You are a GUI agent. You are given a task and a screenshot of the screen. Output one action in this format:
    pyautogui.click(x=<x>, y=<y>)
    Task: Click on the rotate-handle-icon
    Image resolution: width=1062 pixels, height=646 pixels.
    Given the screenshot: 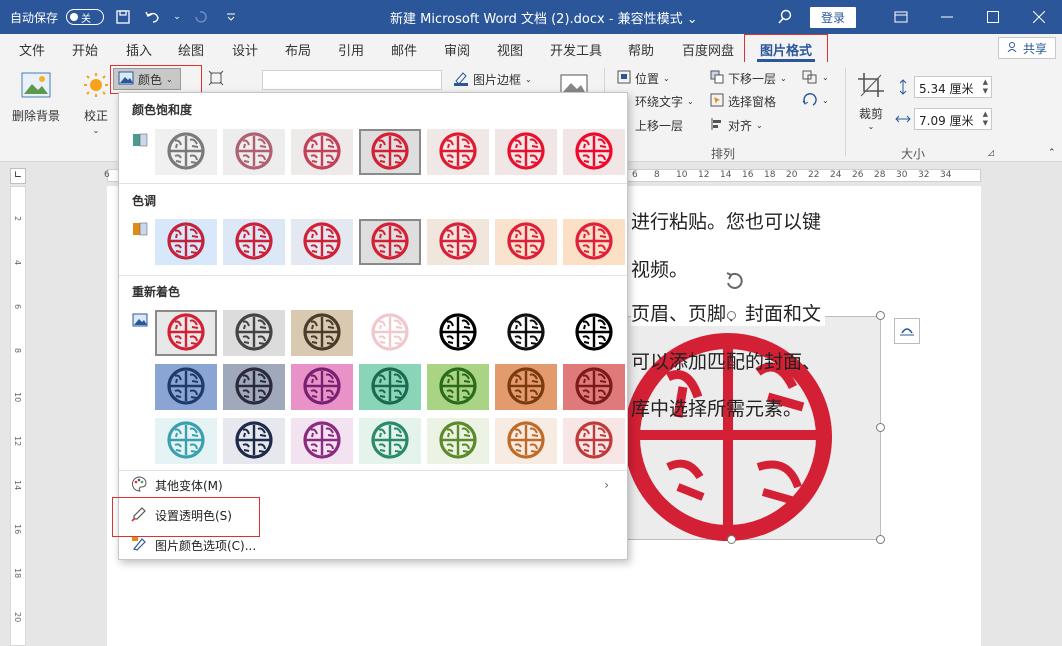 What is the action you would take?
    pyautogui.click(x=734, y=281)
    